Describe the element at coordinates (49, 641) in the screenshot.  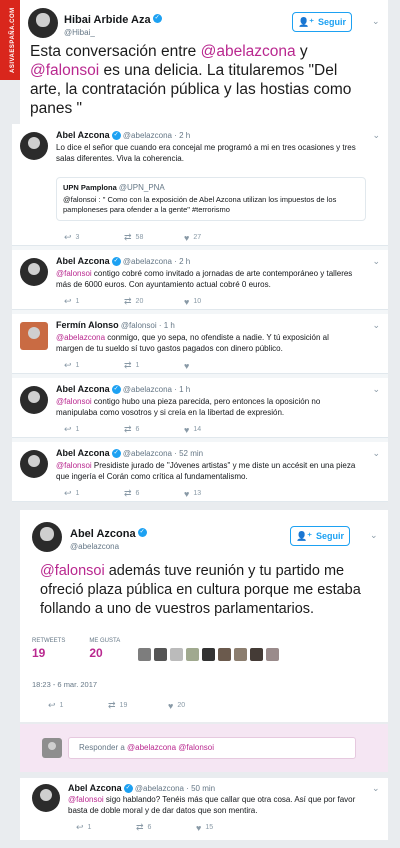
I see `stat-label: RETWEETS` at that location.